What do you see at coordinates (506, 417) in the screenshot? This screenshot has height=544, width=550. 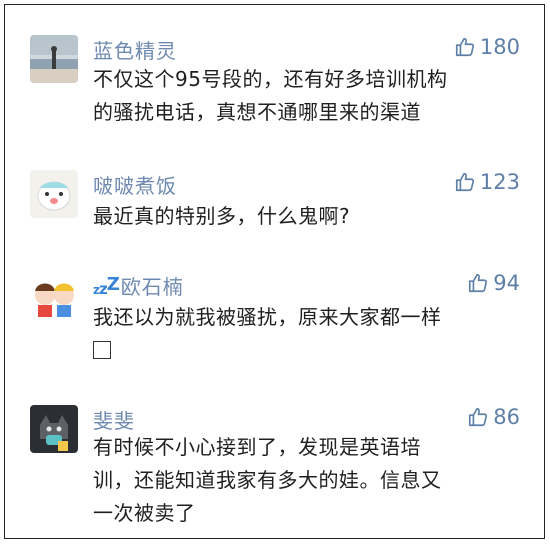 I see `like-count: 86` at bounding box center [506, 417].